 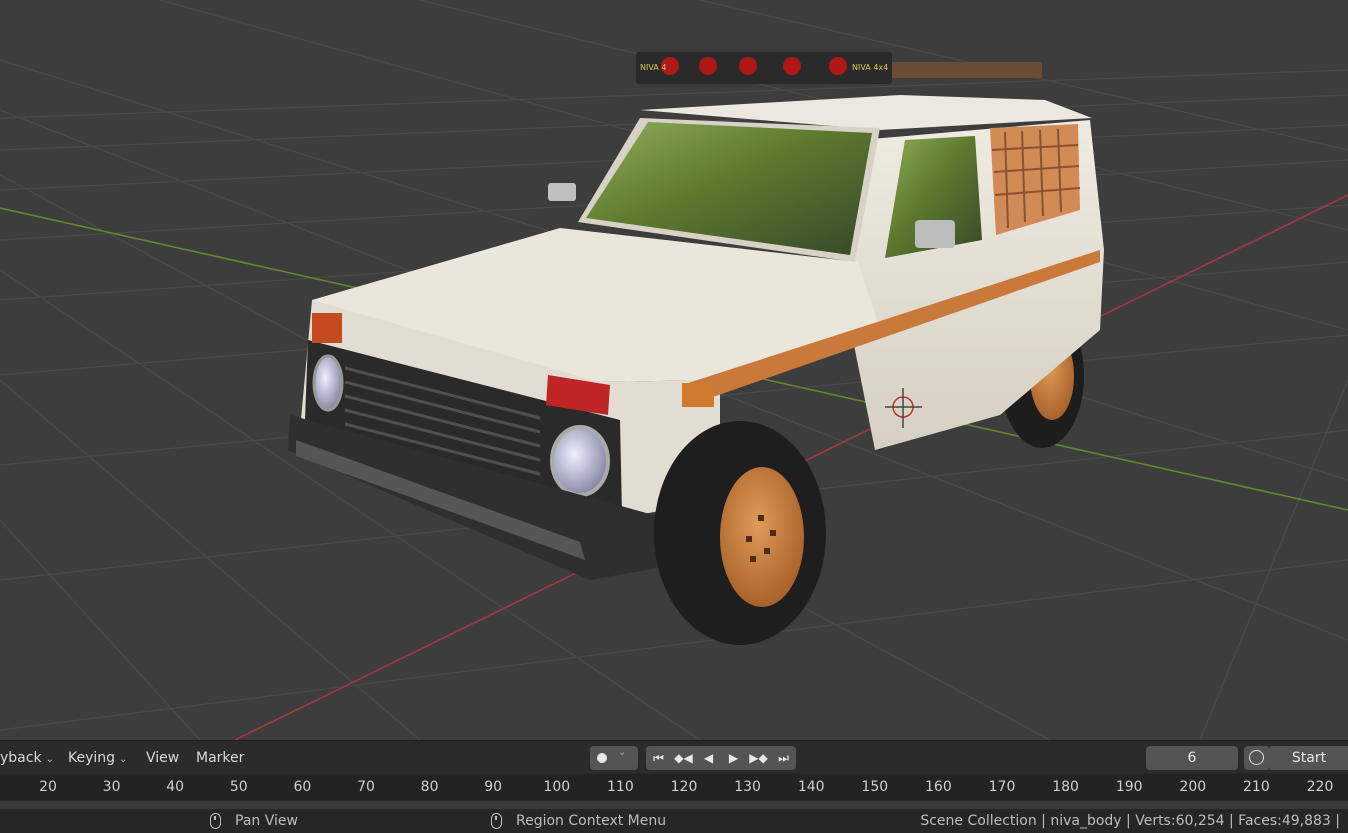 I want to click on keying-menu: Keying ⌄, so click(x=97, y=758).